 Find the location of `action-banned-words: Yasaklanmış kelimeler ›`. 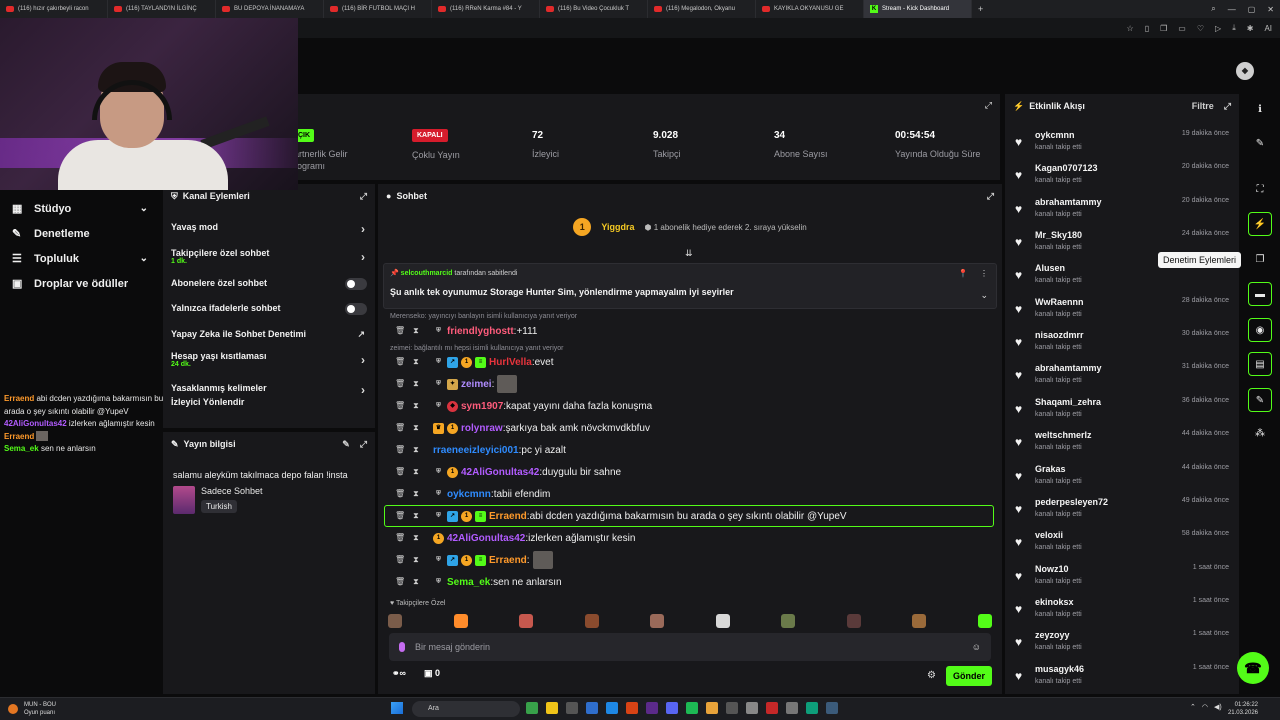

action-banned-words: Yasaklanmış kelimeler › is located at coordinates (269, 390).